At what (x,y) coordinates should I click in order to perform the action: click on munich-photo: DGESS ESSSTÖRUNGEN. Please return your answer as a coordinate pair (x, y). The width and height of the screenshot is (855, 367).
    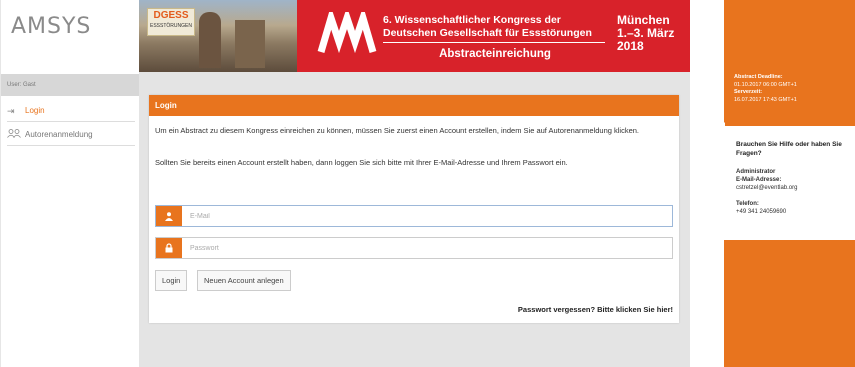
    Looking at the image, I should click on (218, 36).